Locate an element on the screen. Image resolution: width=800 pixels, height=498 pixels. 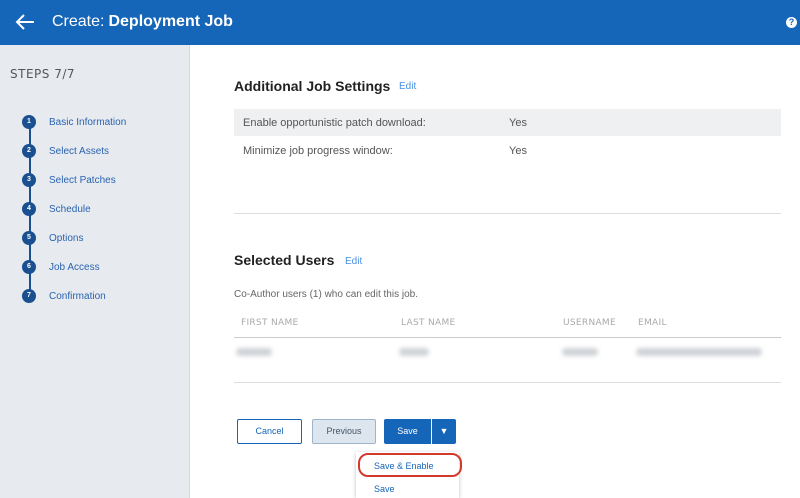
step-select-assets: 2 Select Assets is located at coordinates (65, 151).